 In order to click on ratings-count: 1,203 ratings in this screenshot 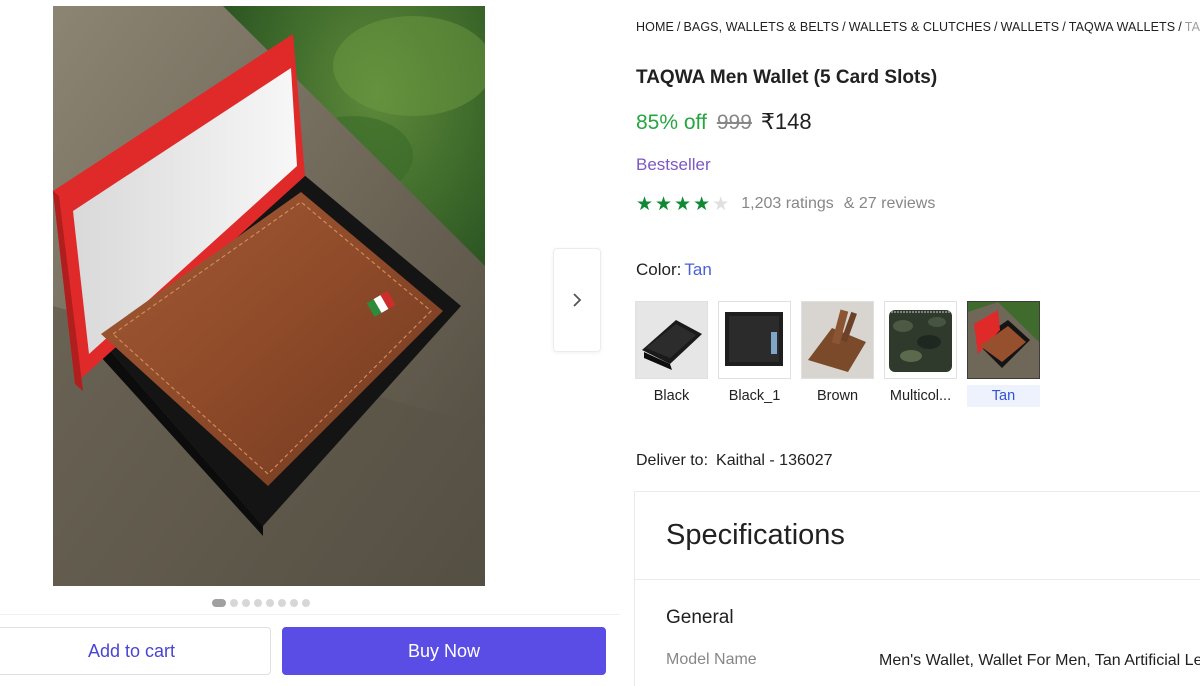, I will do `click(787, 203)`.